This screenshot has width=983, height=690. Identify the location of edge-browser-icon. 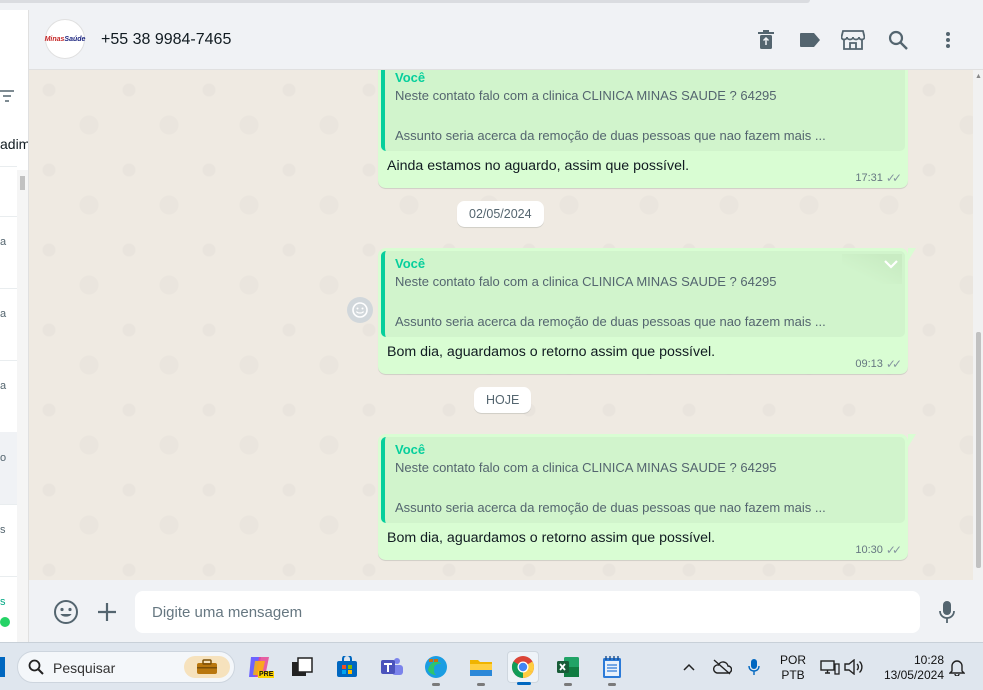
(436, 668).